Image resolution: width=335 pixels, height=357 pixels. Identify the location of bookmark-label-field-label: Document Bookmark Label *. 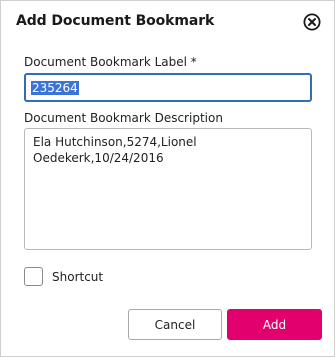
(110, 62).